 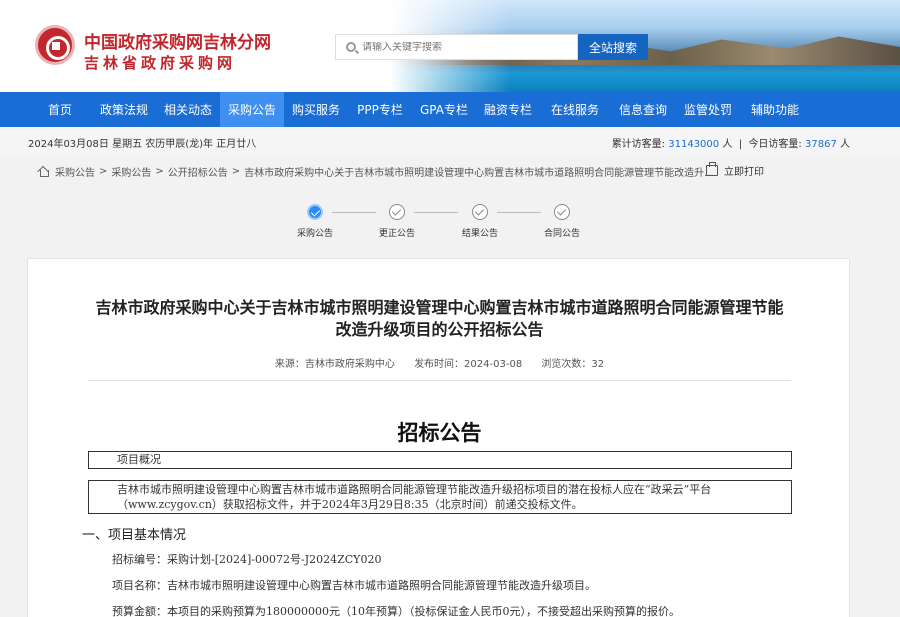 I want to click on nav-item: 监管处罚, so click(x=708, y=109).